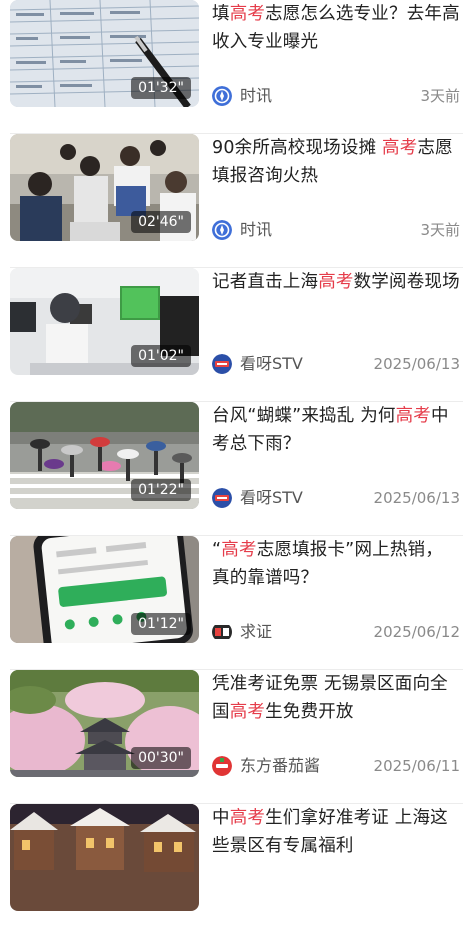  I want to click on video-thumbnail: 00'30", so click(104, 723).